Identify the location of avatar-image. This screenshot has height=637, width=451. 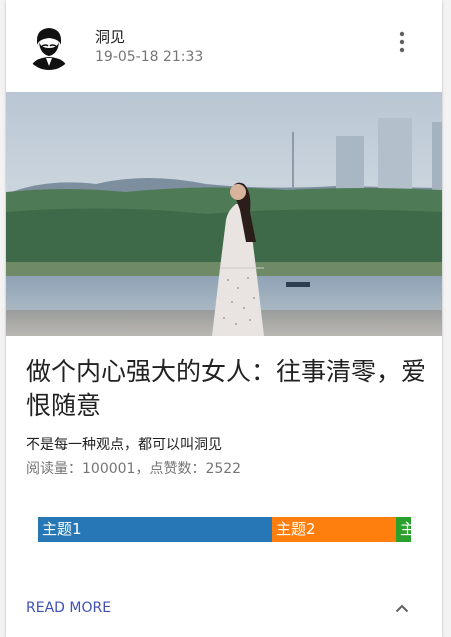
(49, 45).